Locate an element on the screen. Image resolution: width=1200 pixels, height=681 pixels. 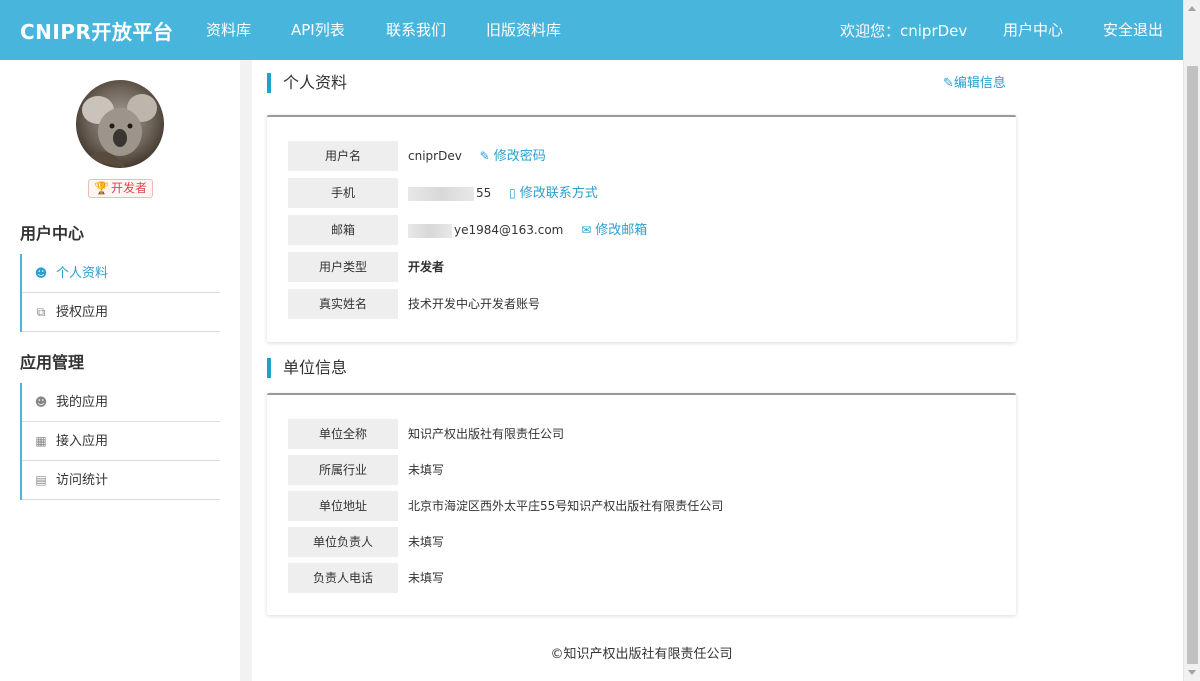
change-password-label: 修改密码 is located at coordinates (519, 156).